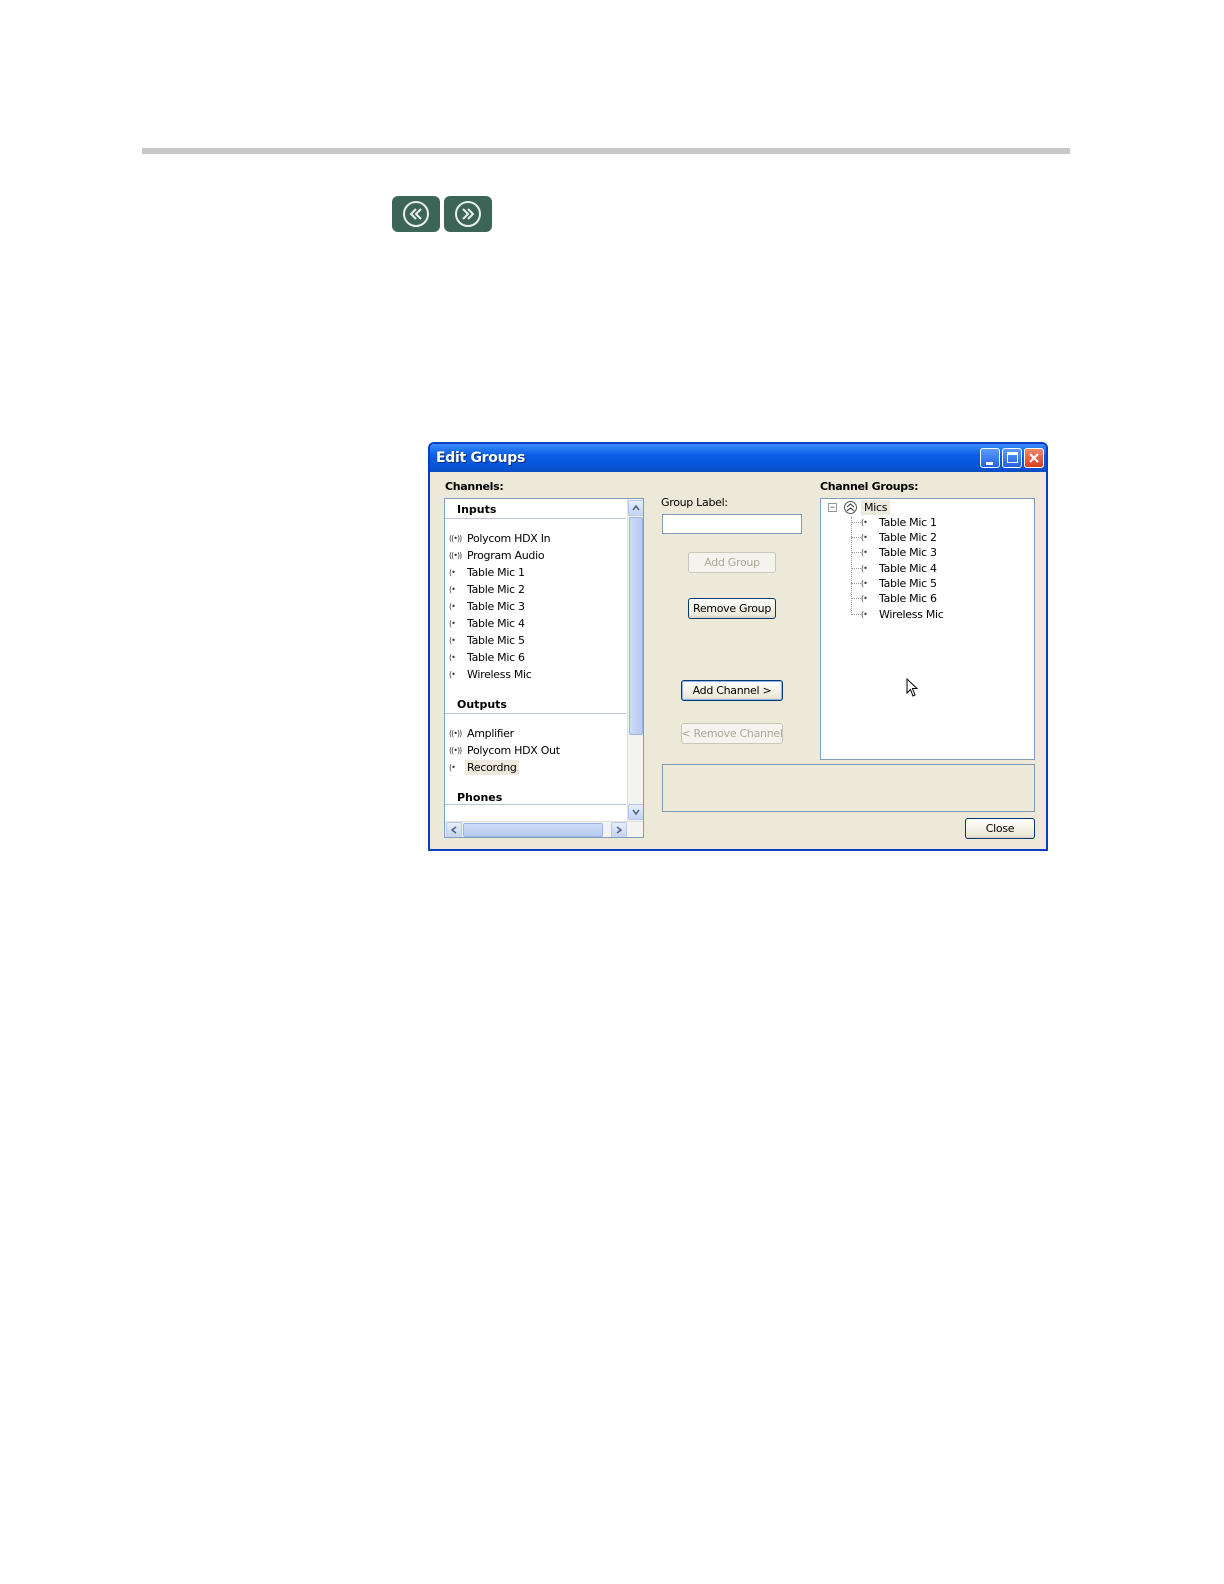 The height and width of the screenshot is (1584, 1224). I want to click on remove-channel-button: < Remove Channel, so click(732, 733).